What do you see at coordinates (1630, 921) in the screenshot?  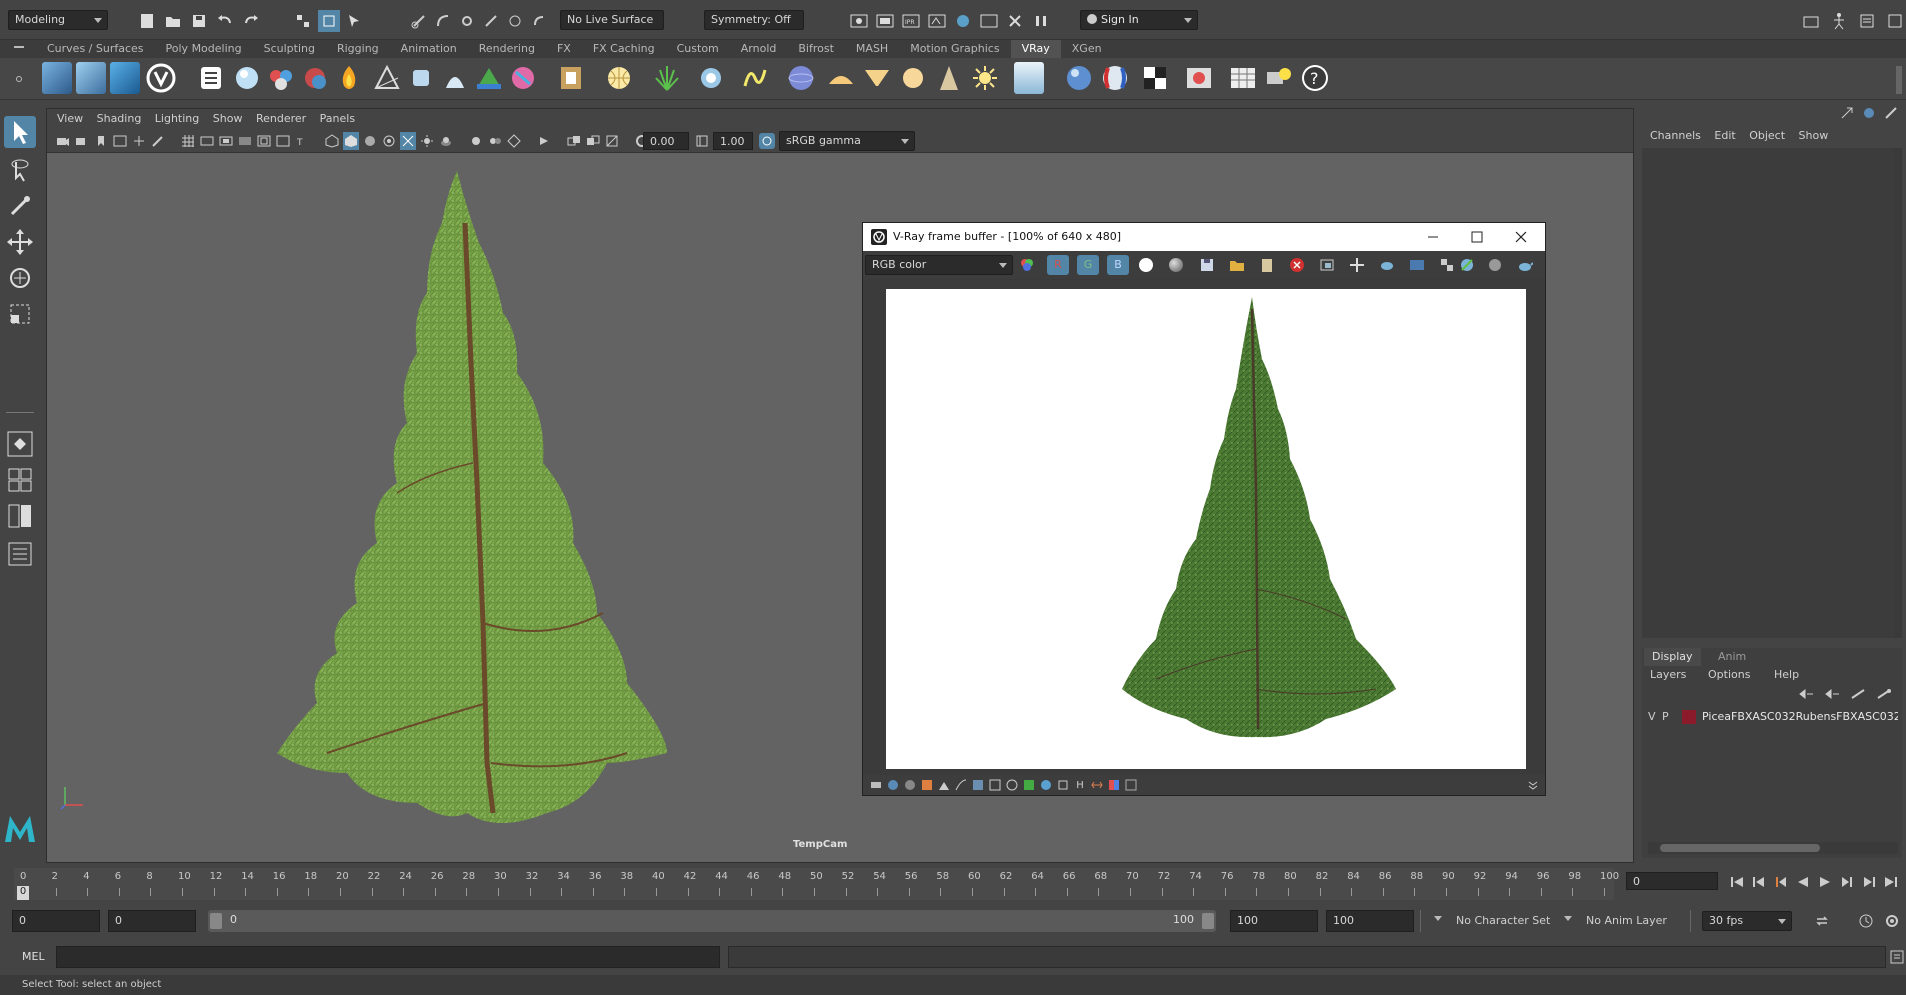 I see `anim-layer-dropdown: No Anim Layer` at bounding box center [1630, 921].